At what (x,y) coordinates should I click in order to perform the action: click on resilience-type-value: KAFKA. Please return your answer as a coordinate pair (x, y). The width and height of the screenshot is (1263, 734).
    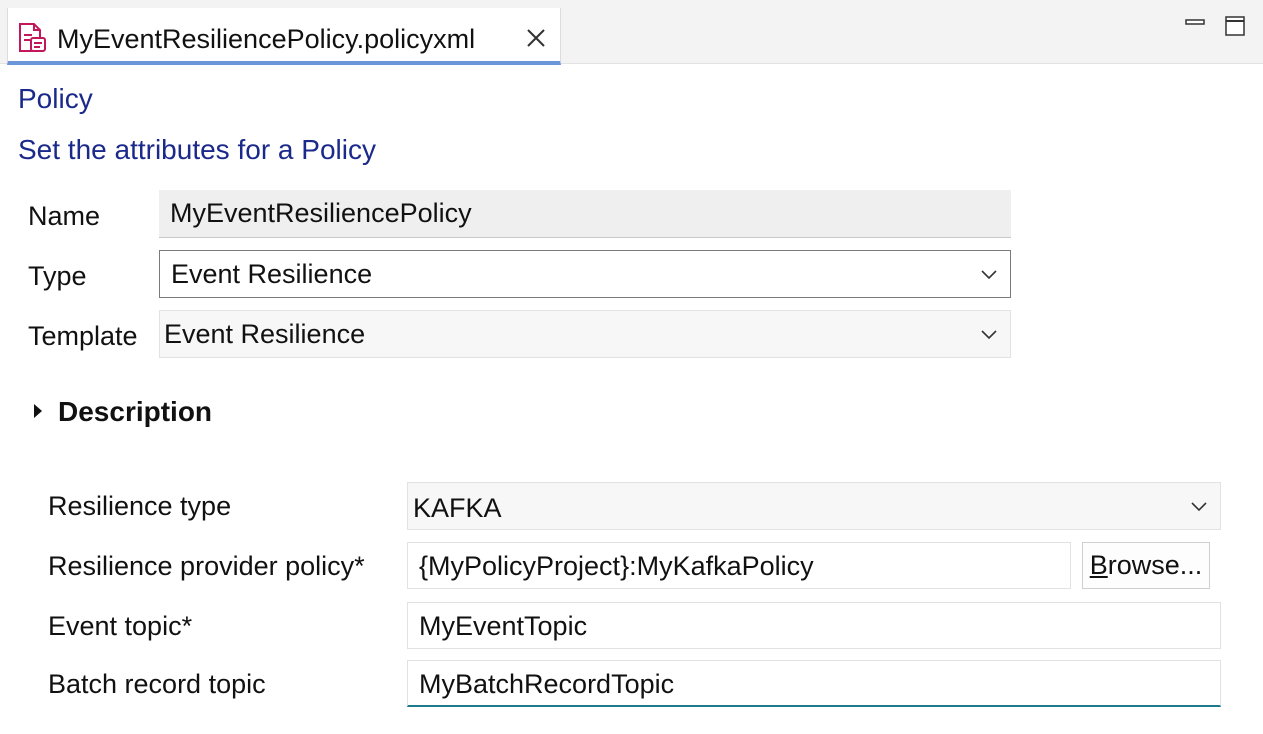
    Looking at the image, I should click on (457, 508).